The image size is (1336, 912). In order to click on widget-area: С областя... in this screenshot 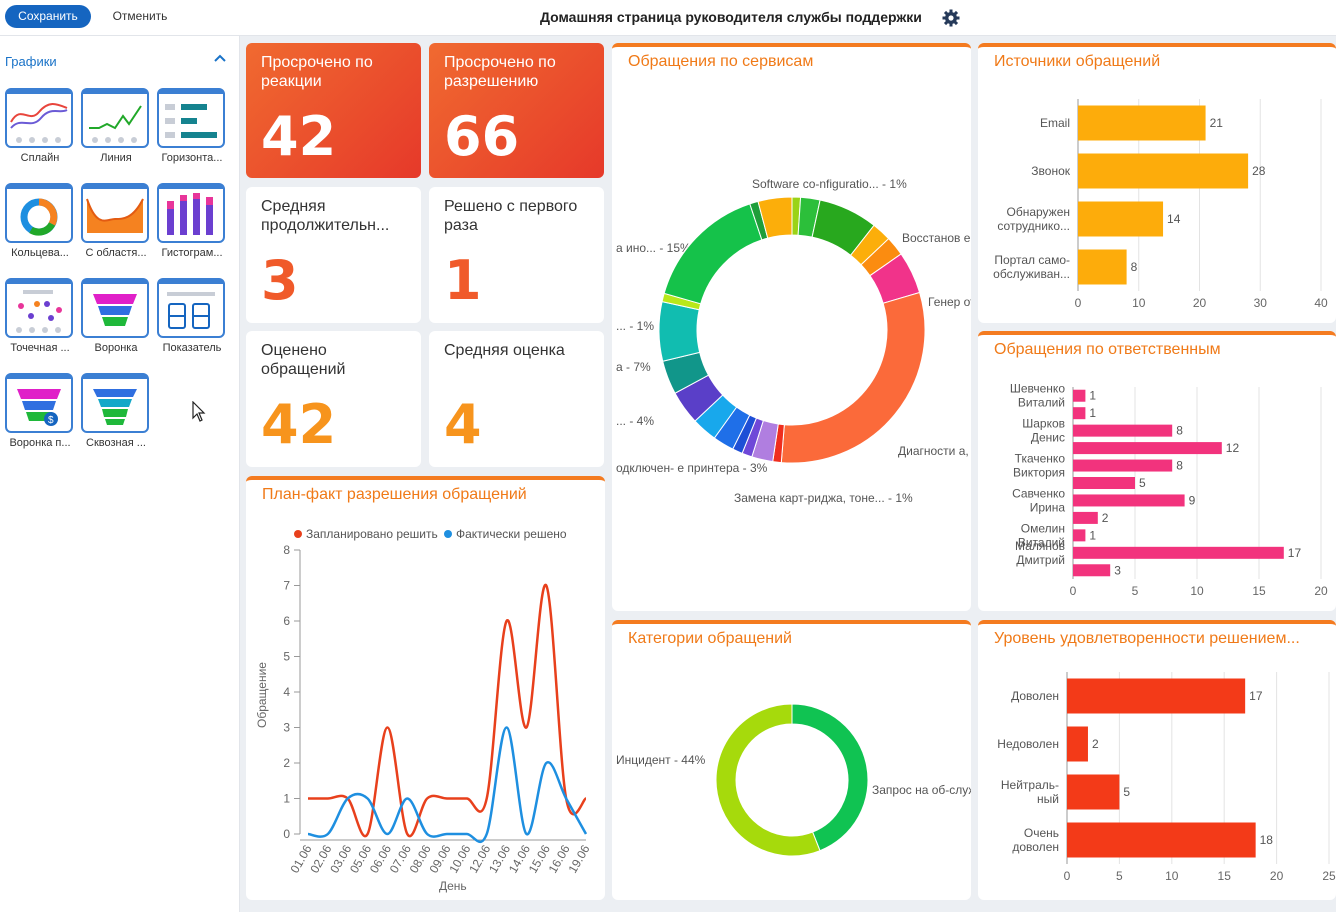, I will do `click(116, 221)`.